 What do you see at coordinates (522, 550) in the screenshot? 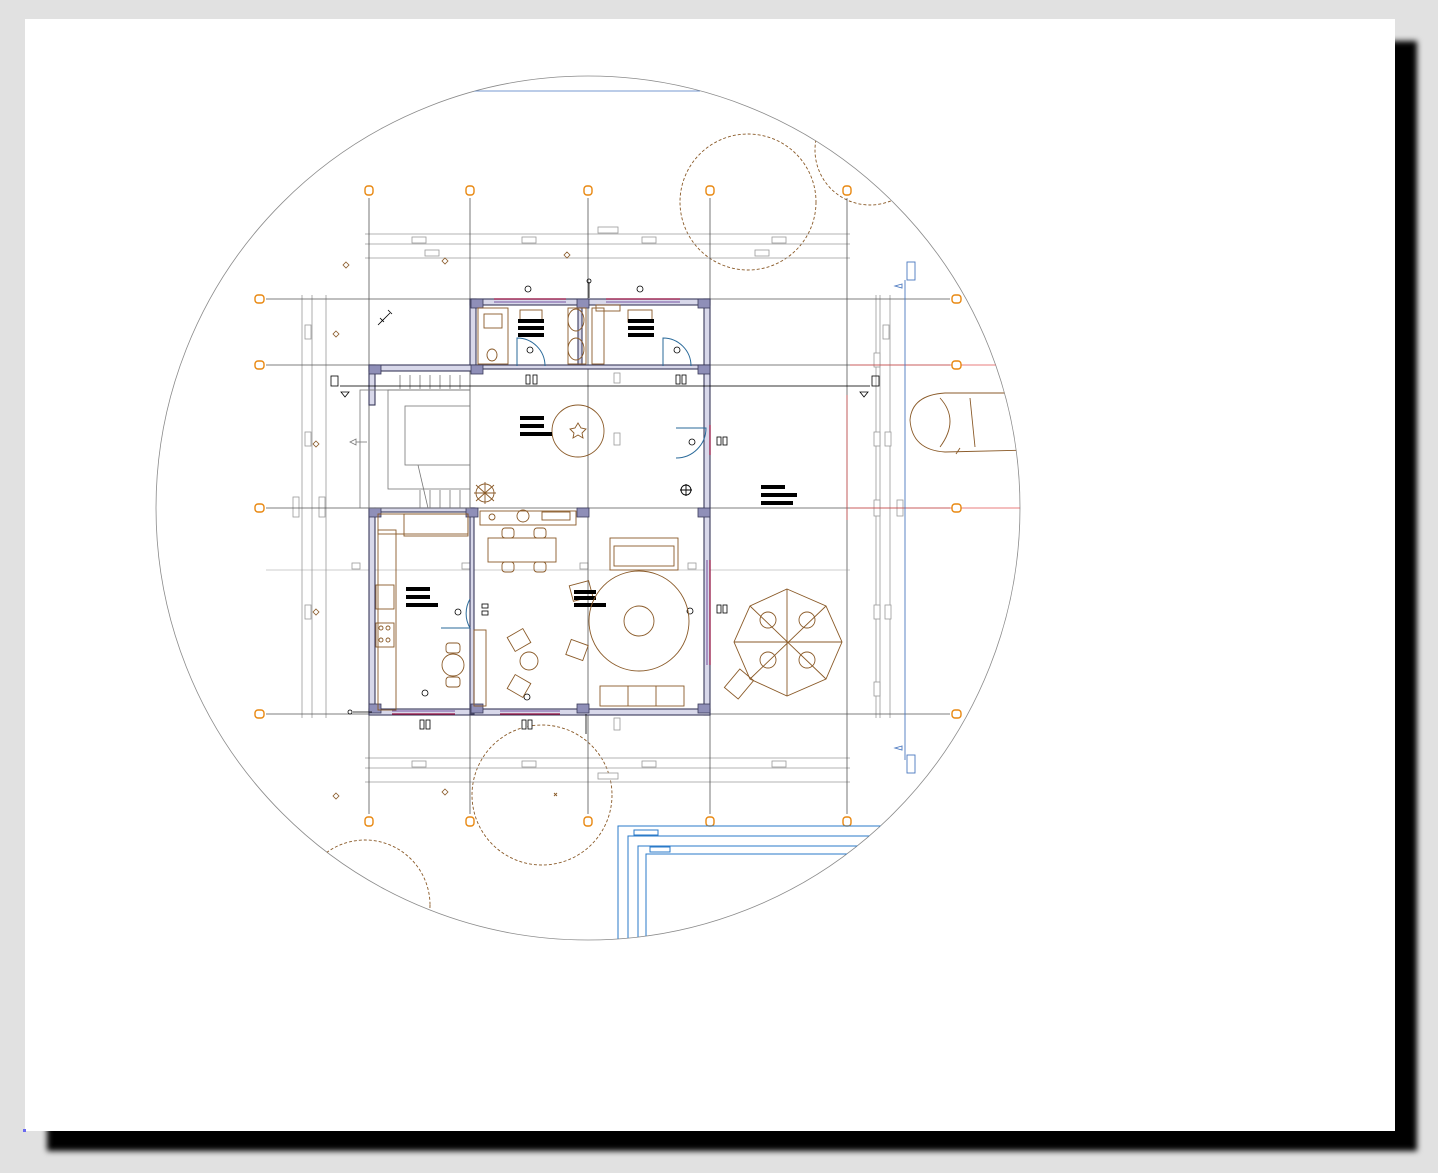
I see `dining-table-icon` at bounding box center [522, 550].